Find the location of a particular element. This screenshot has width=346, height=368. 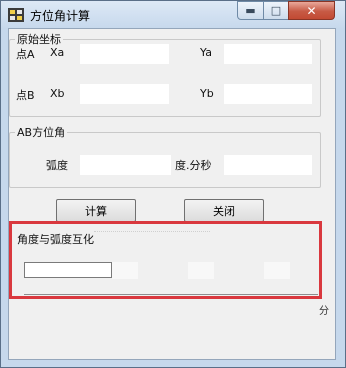

point-a-label: 点A is located at coordinates (25, 54).